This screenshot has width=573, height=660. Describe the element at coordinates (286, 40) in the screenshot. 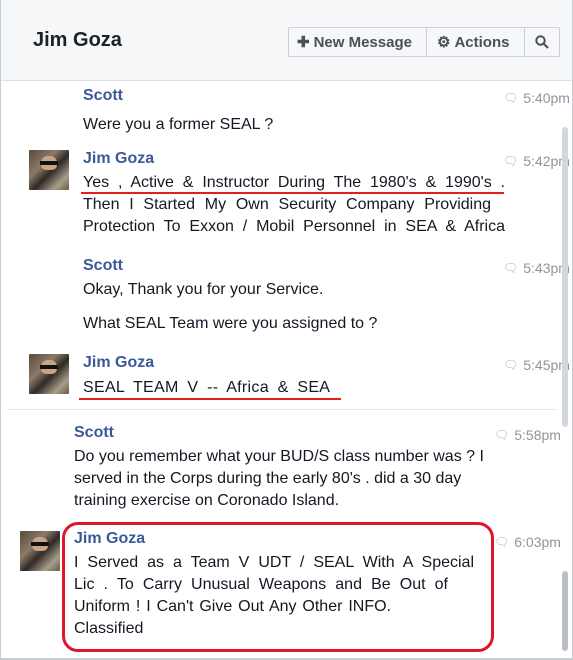

I see `conversation-header: Jim Goza ✚ New Message ⚙ Actions` at that location.